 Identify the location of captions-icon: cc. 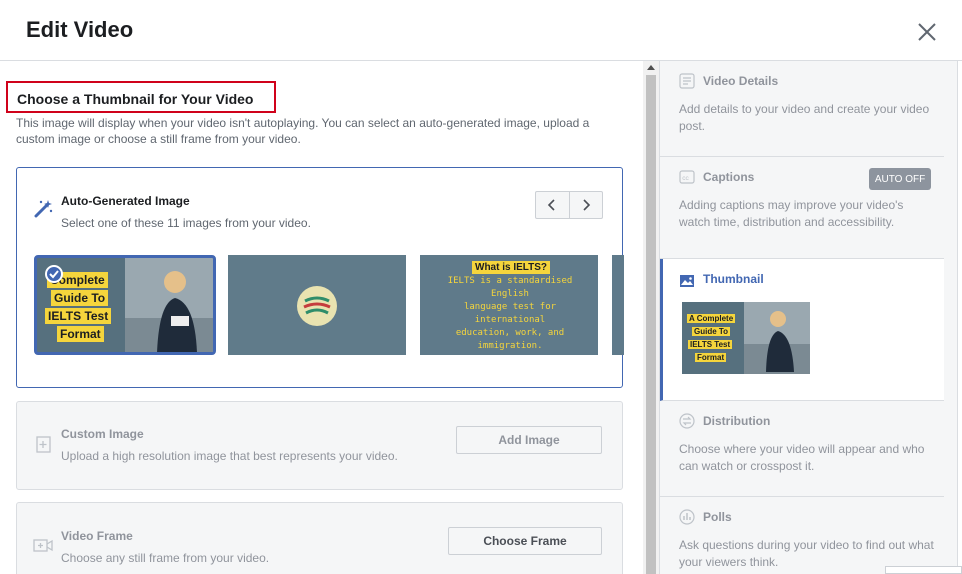
(687, 177).